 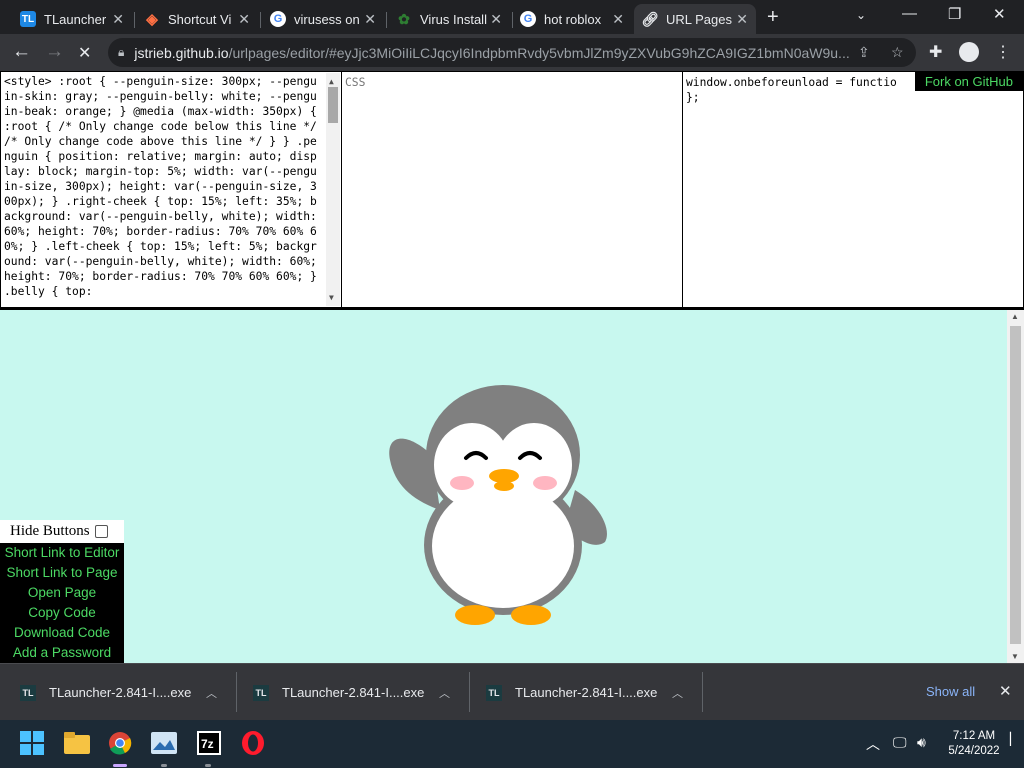 I want to click on tab-title: Virus Install, so click(x=453, y=19).